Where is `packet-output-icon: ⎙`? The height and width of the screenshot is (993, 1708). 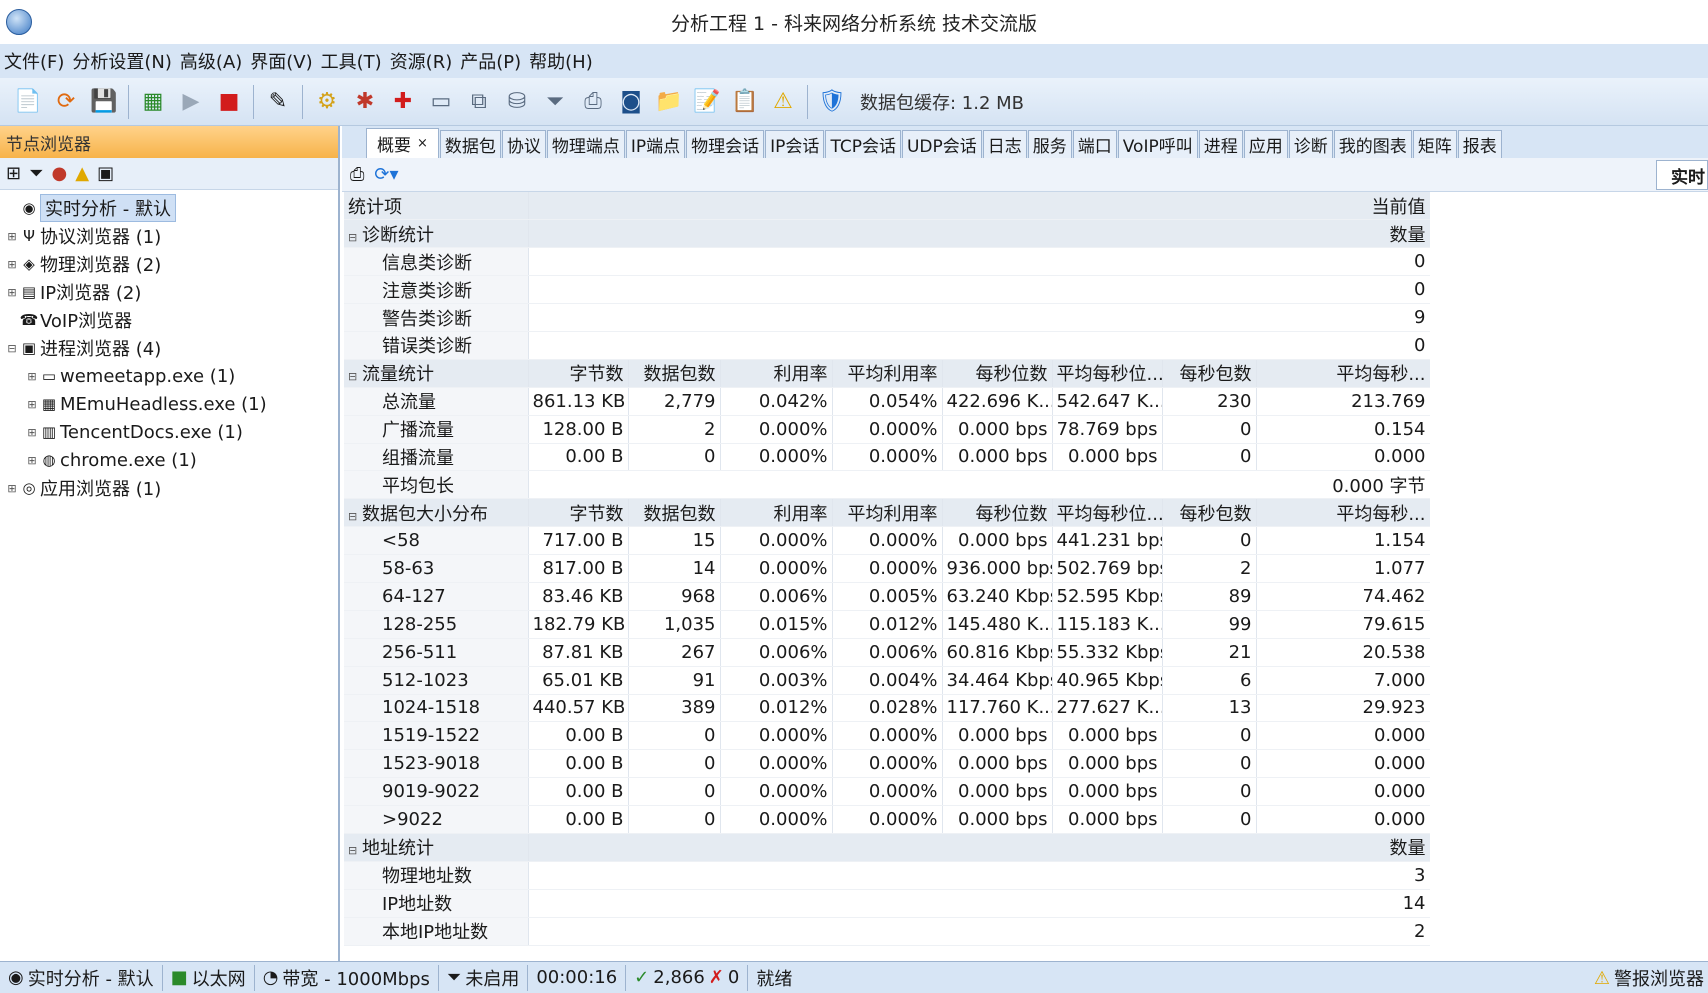
packet-output-icon: ⎙ is located at coordinates (593, 102).